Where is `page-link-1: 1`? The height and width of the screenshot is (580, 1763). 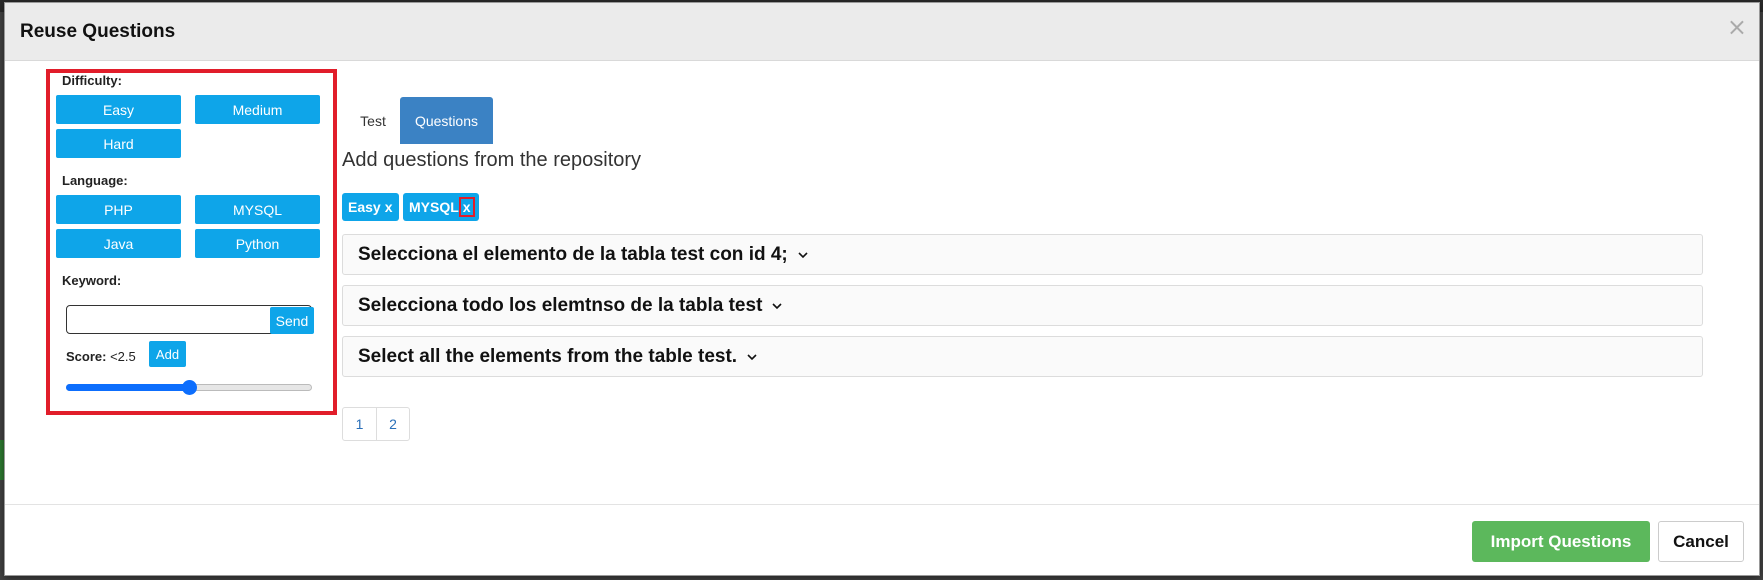 page-link-1: 1 is located at coordinates (359, 424).